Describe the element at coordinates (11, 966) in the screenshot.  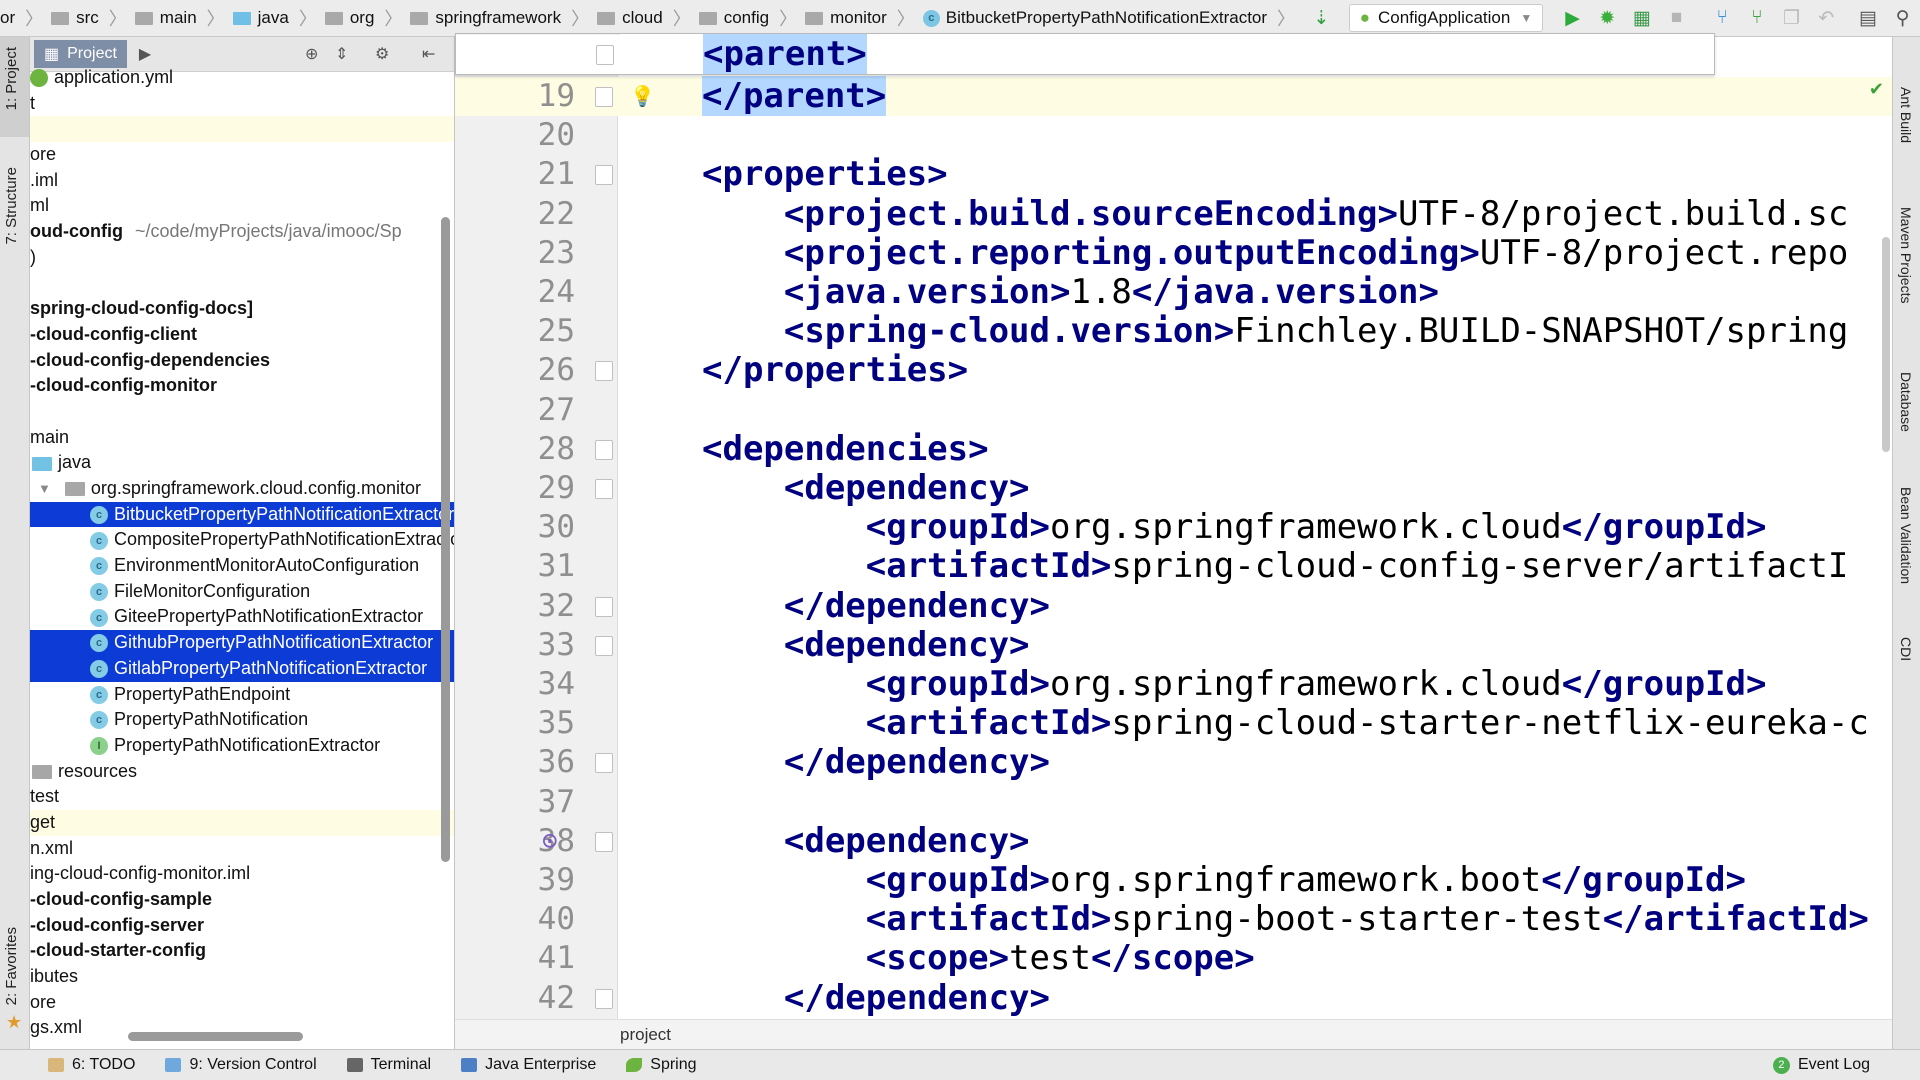
I see `favorites-tool-tab: 2: Favorites` at that location.